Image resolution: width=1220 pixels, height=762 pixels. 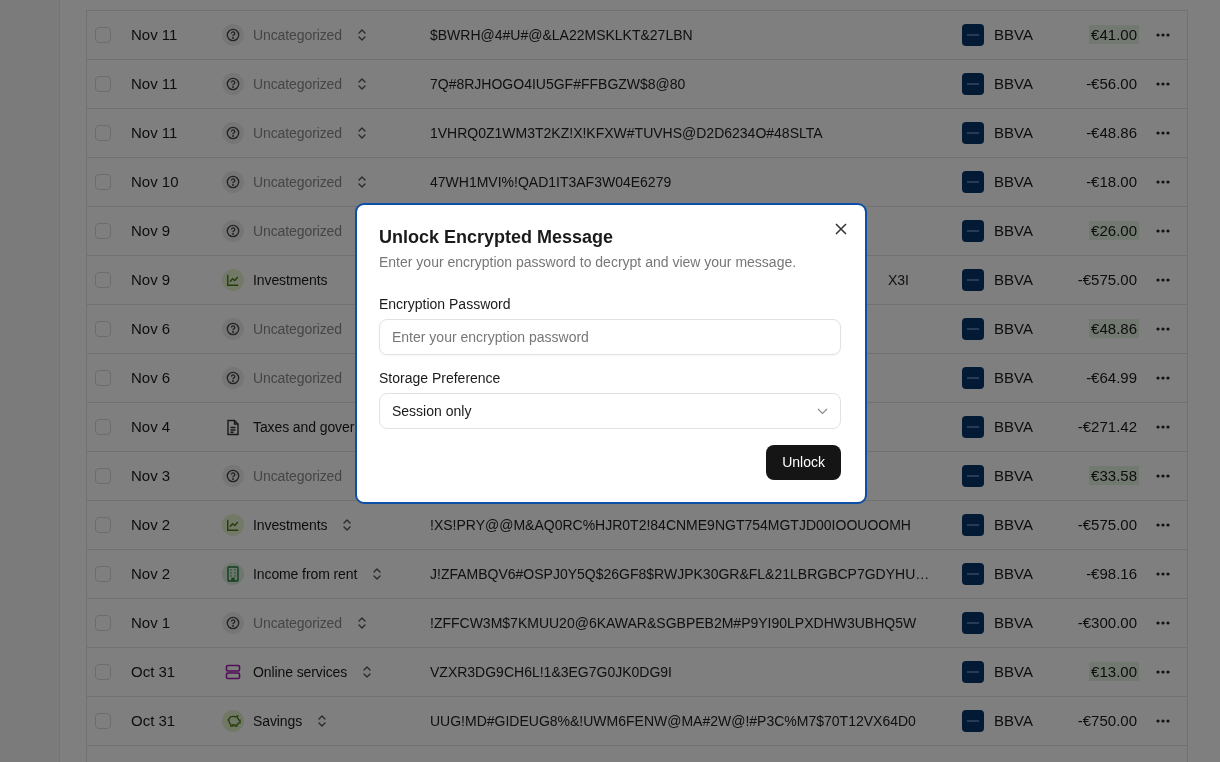 I want to click on transaction-row: Oct 31 Savings UUG!MD#GIDEUG8%&!UWM6FENW@MA#2W@!#P3C%M7$70T12VX64D0 BBVA -€750.00, so click(x=637, y=721).